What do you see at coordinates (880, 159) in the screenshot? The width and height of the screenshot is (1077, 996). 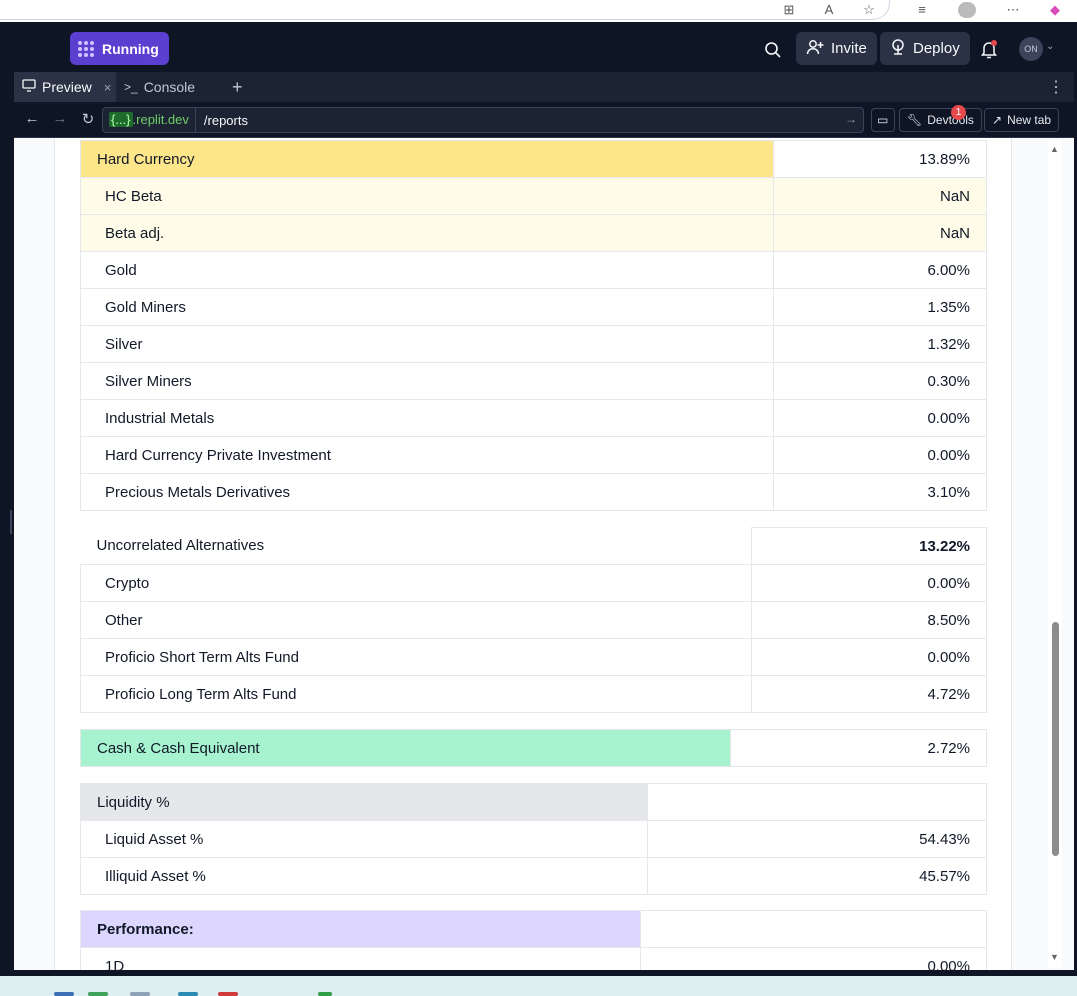 I see `hard-currency-total: 13.89%` at bounding box center [880, 159].